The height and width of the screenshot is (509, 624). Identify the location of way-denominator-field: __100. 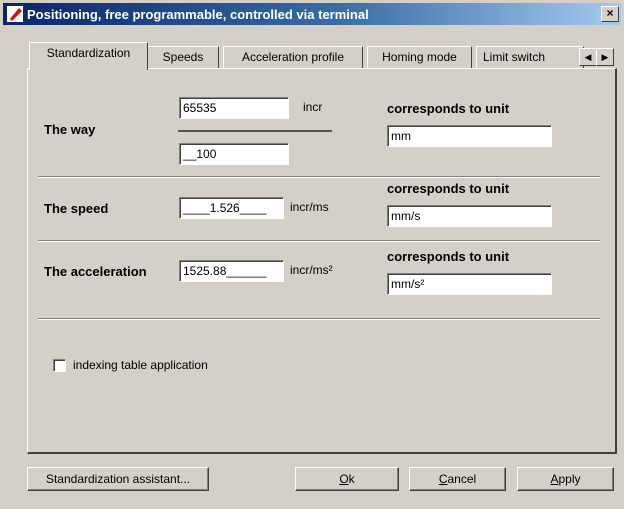
(234, 154).